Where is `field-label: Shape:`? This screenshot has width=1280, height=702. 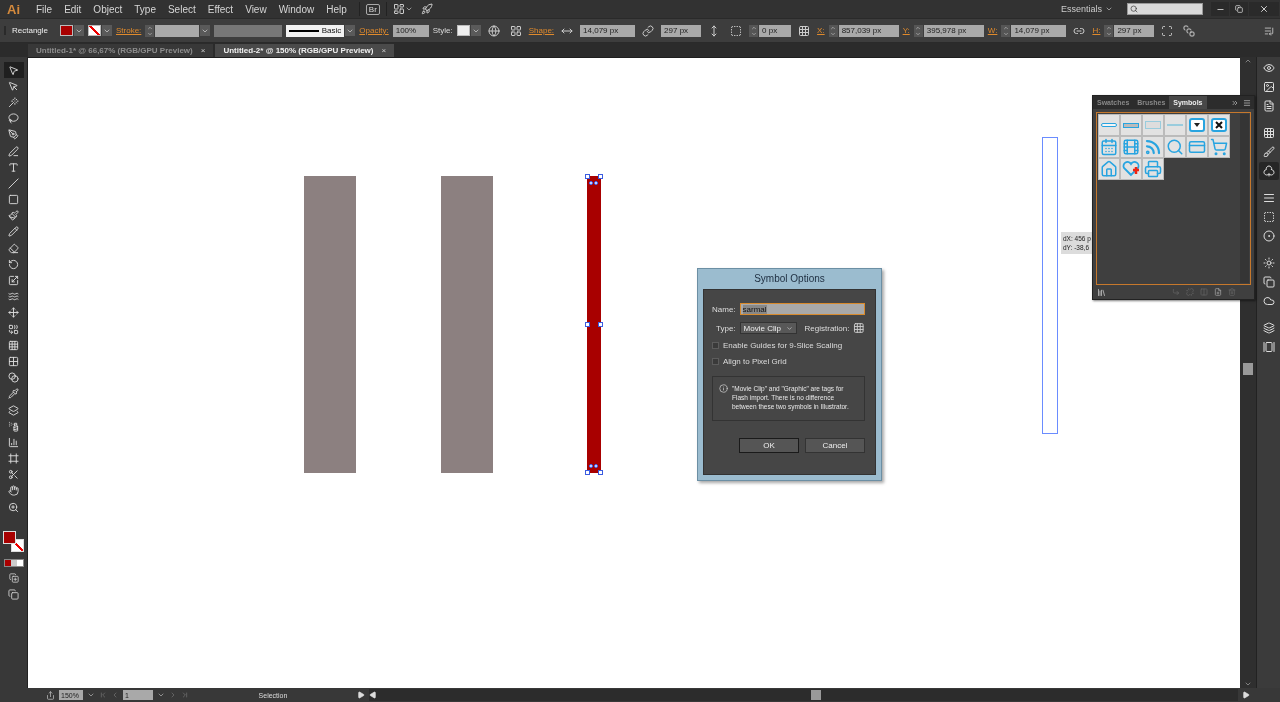
field-label: Shape: is located at coordinates (541, 30).